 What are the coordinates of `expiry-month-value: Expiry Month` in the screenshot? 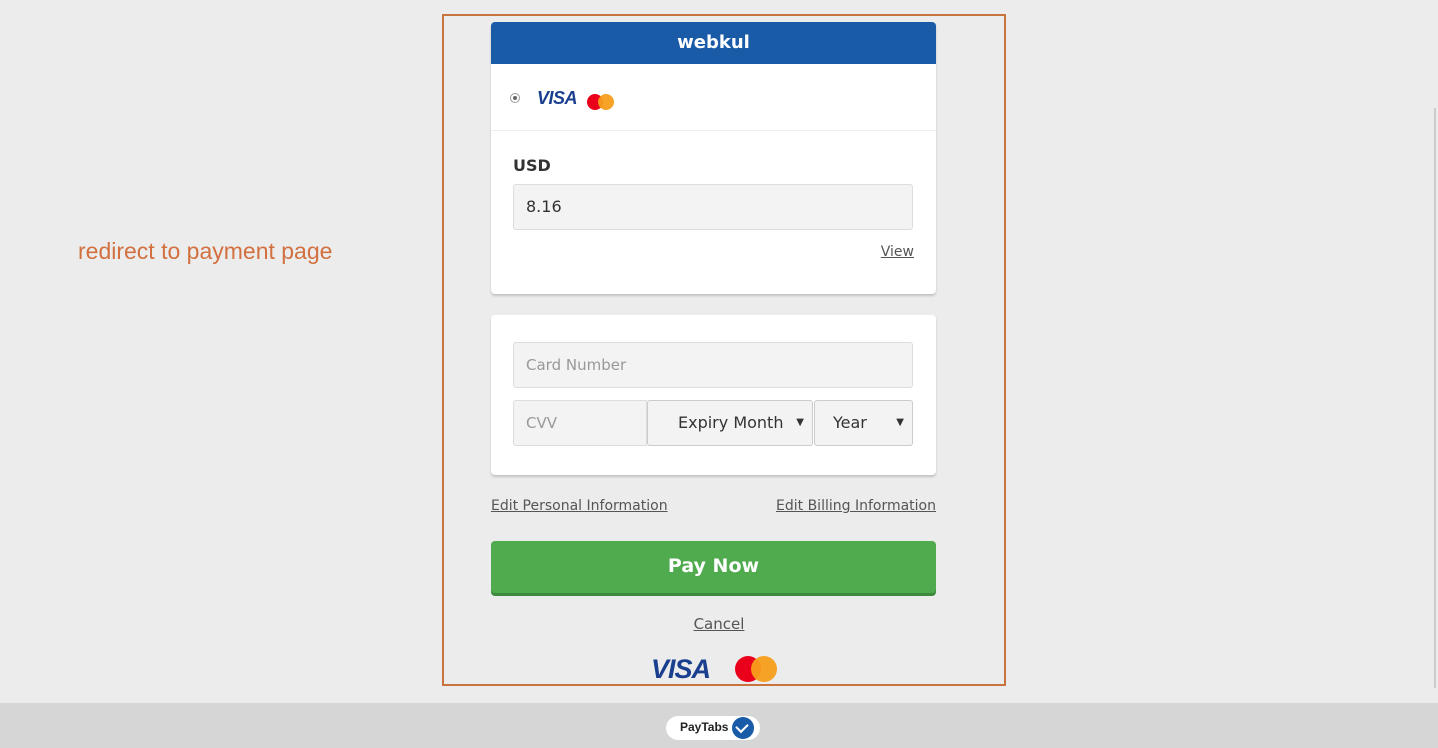 It's located at (731, 422).